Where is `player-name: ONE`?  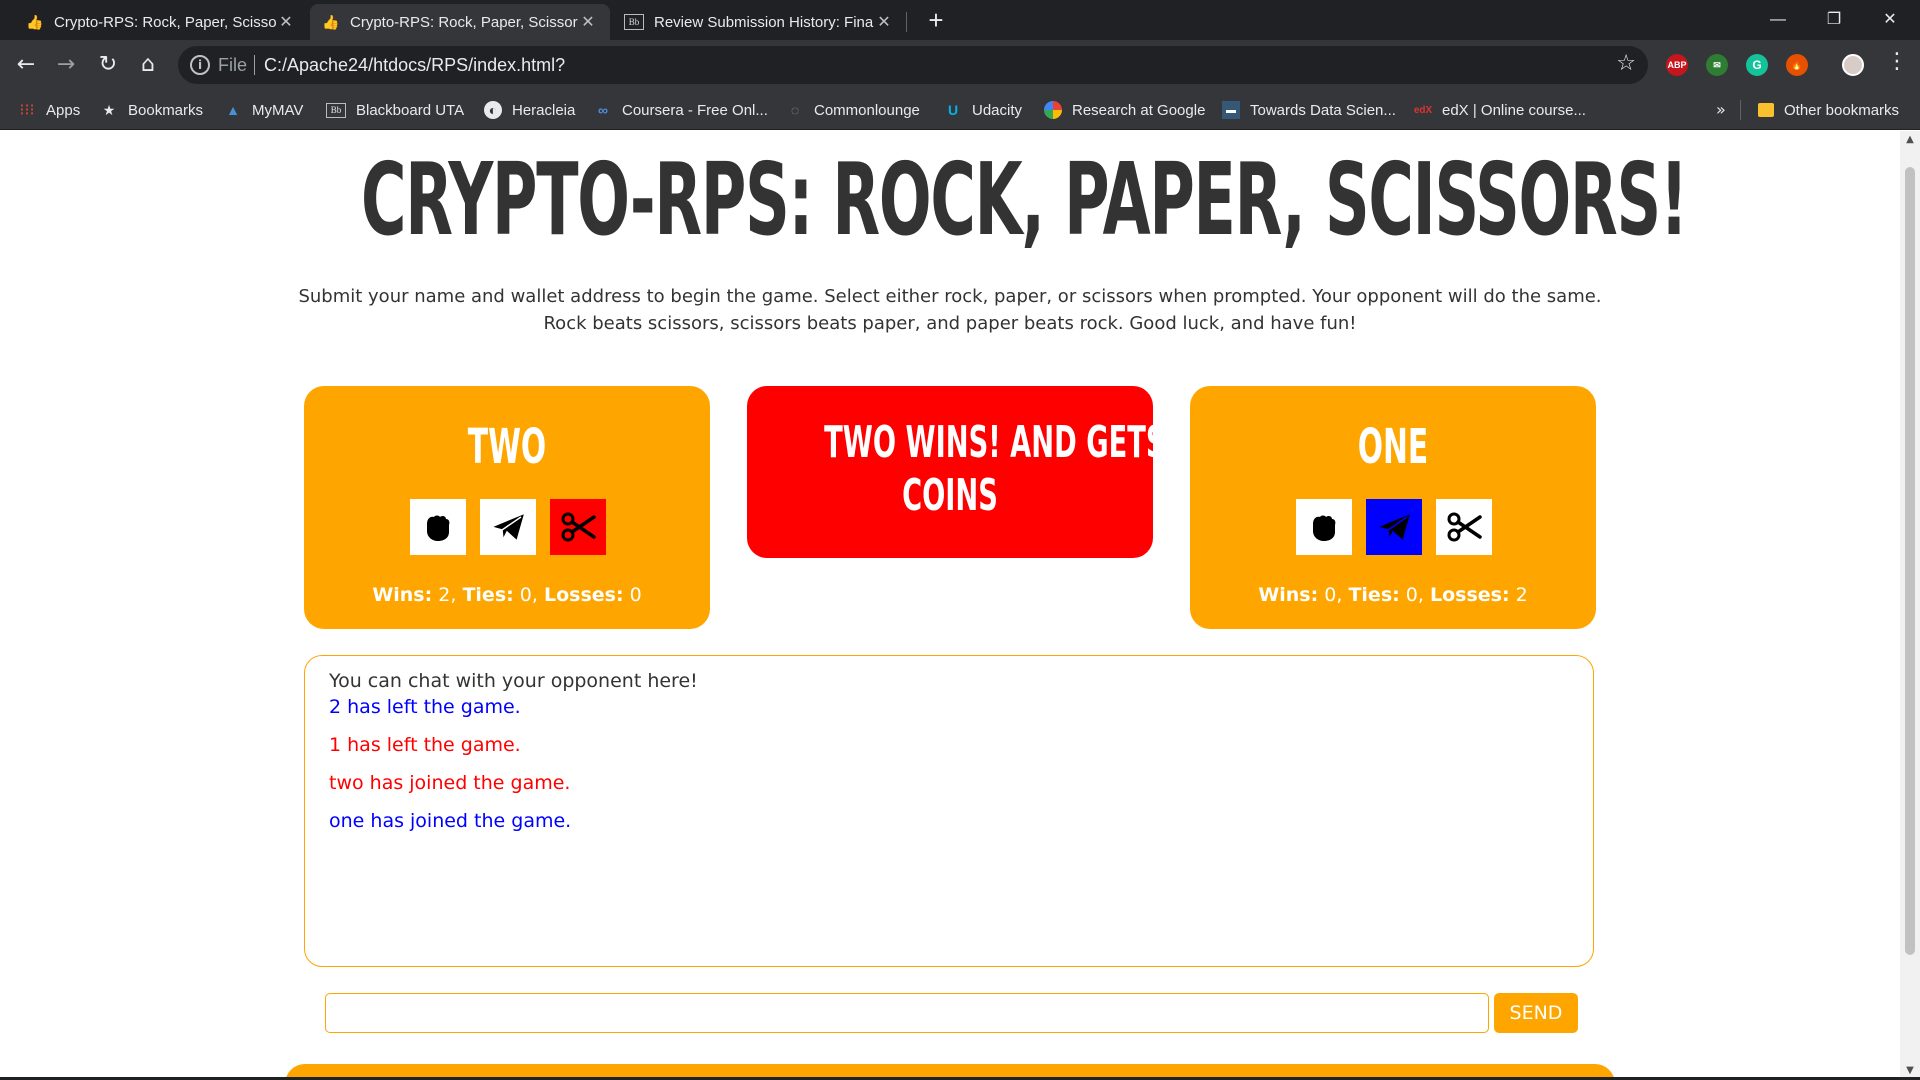 player-name: ONE is located at coordinates (1393, 447).